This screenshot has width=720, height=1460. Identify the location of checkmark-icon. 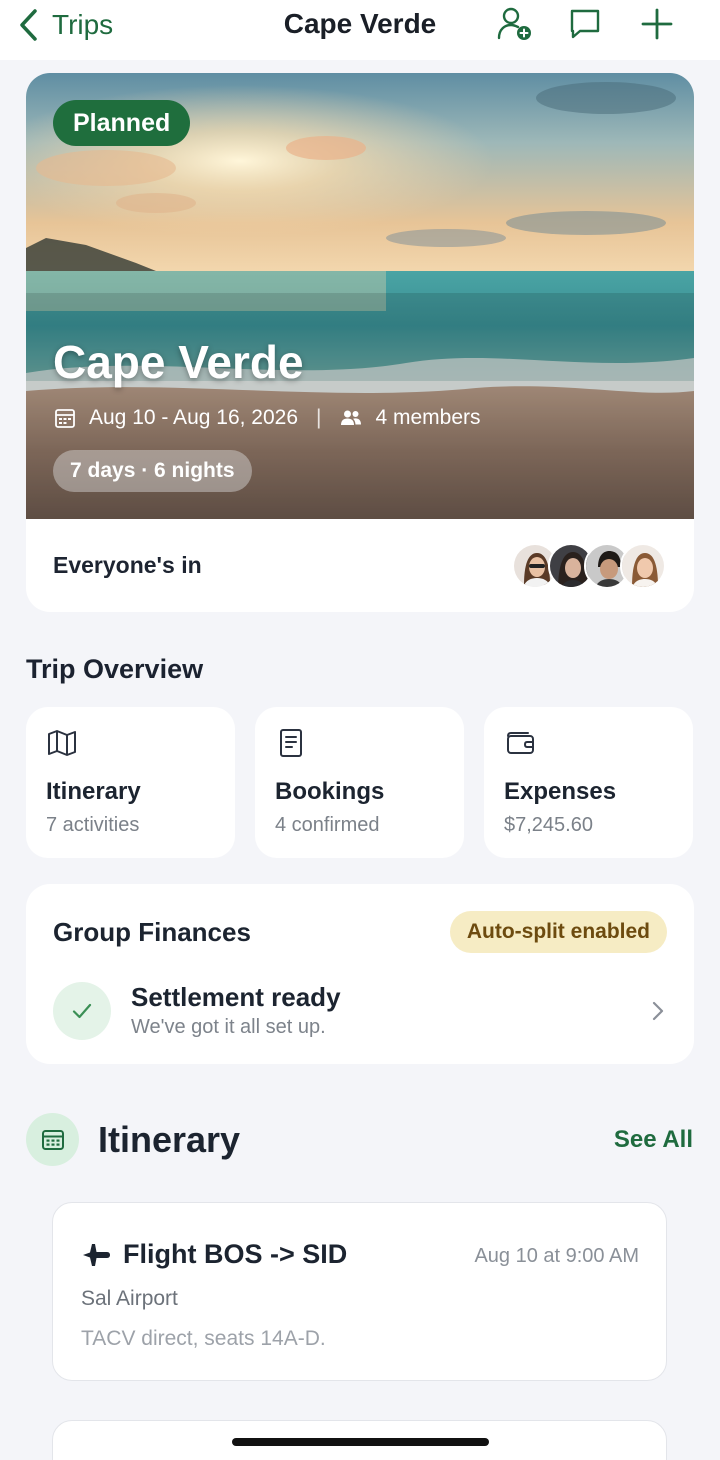
(82, 1011).